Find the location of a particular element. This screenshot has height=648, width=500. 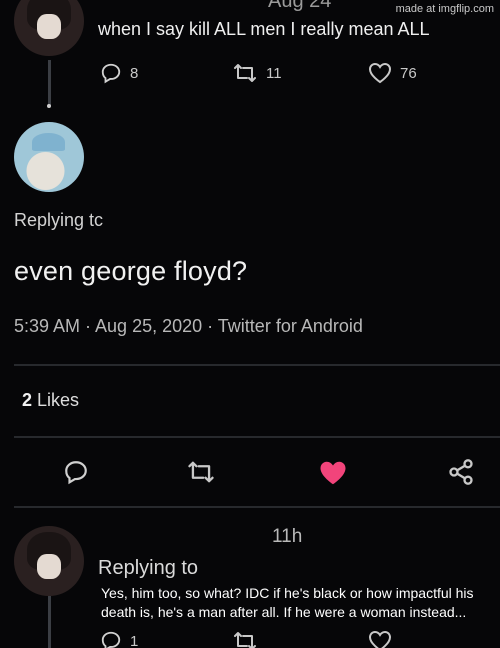

reply-tweet-time: 11h is located at coordinates (287, 536).